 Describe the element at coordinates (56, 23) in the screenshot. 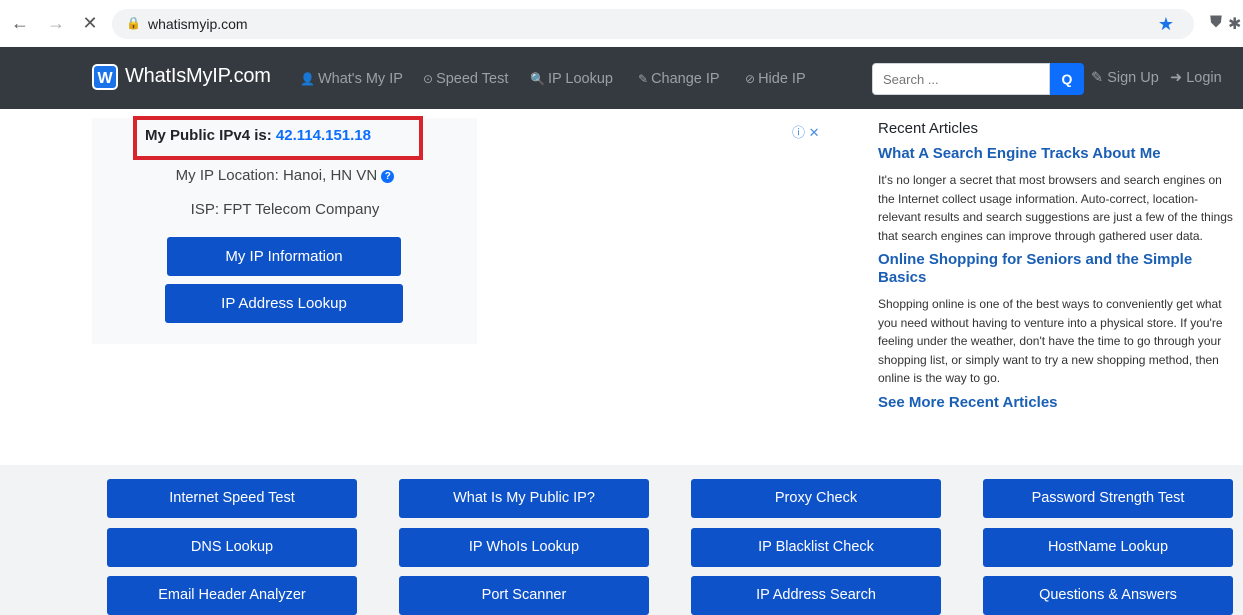

I see `forward-arrow-icon: →` at that location.